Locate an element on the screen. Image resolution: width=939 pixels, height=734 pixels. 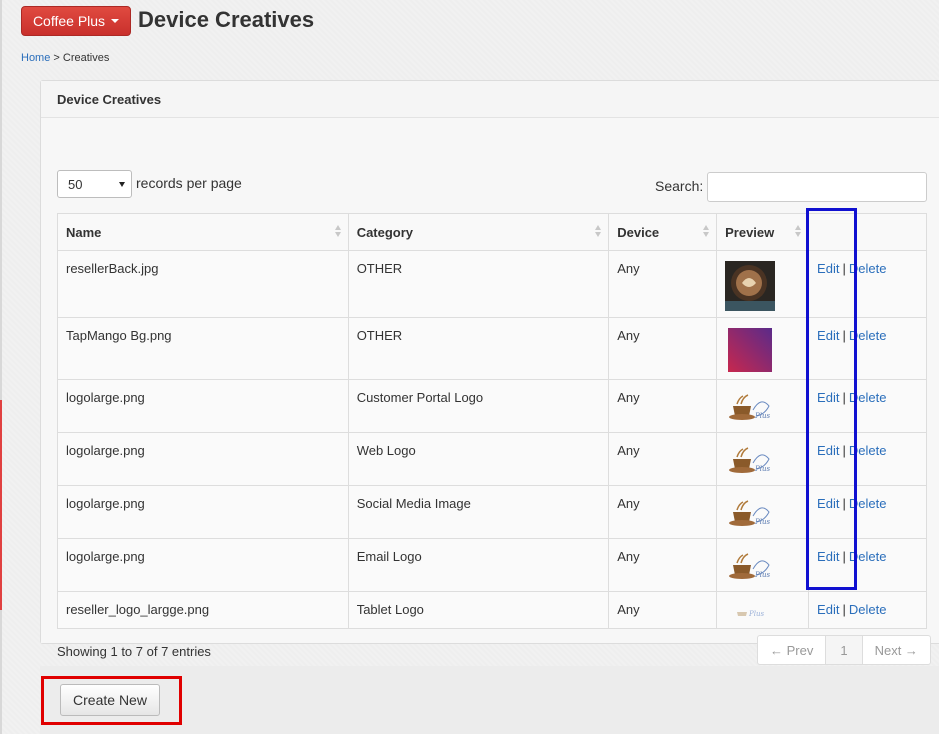
table-row: resellerBack.jpg OTHER Any Edit | Delete is located at coordinates (492, 284).